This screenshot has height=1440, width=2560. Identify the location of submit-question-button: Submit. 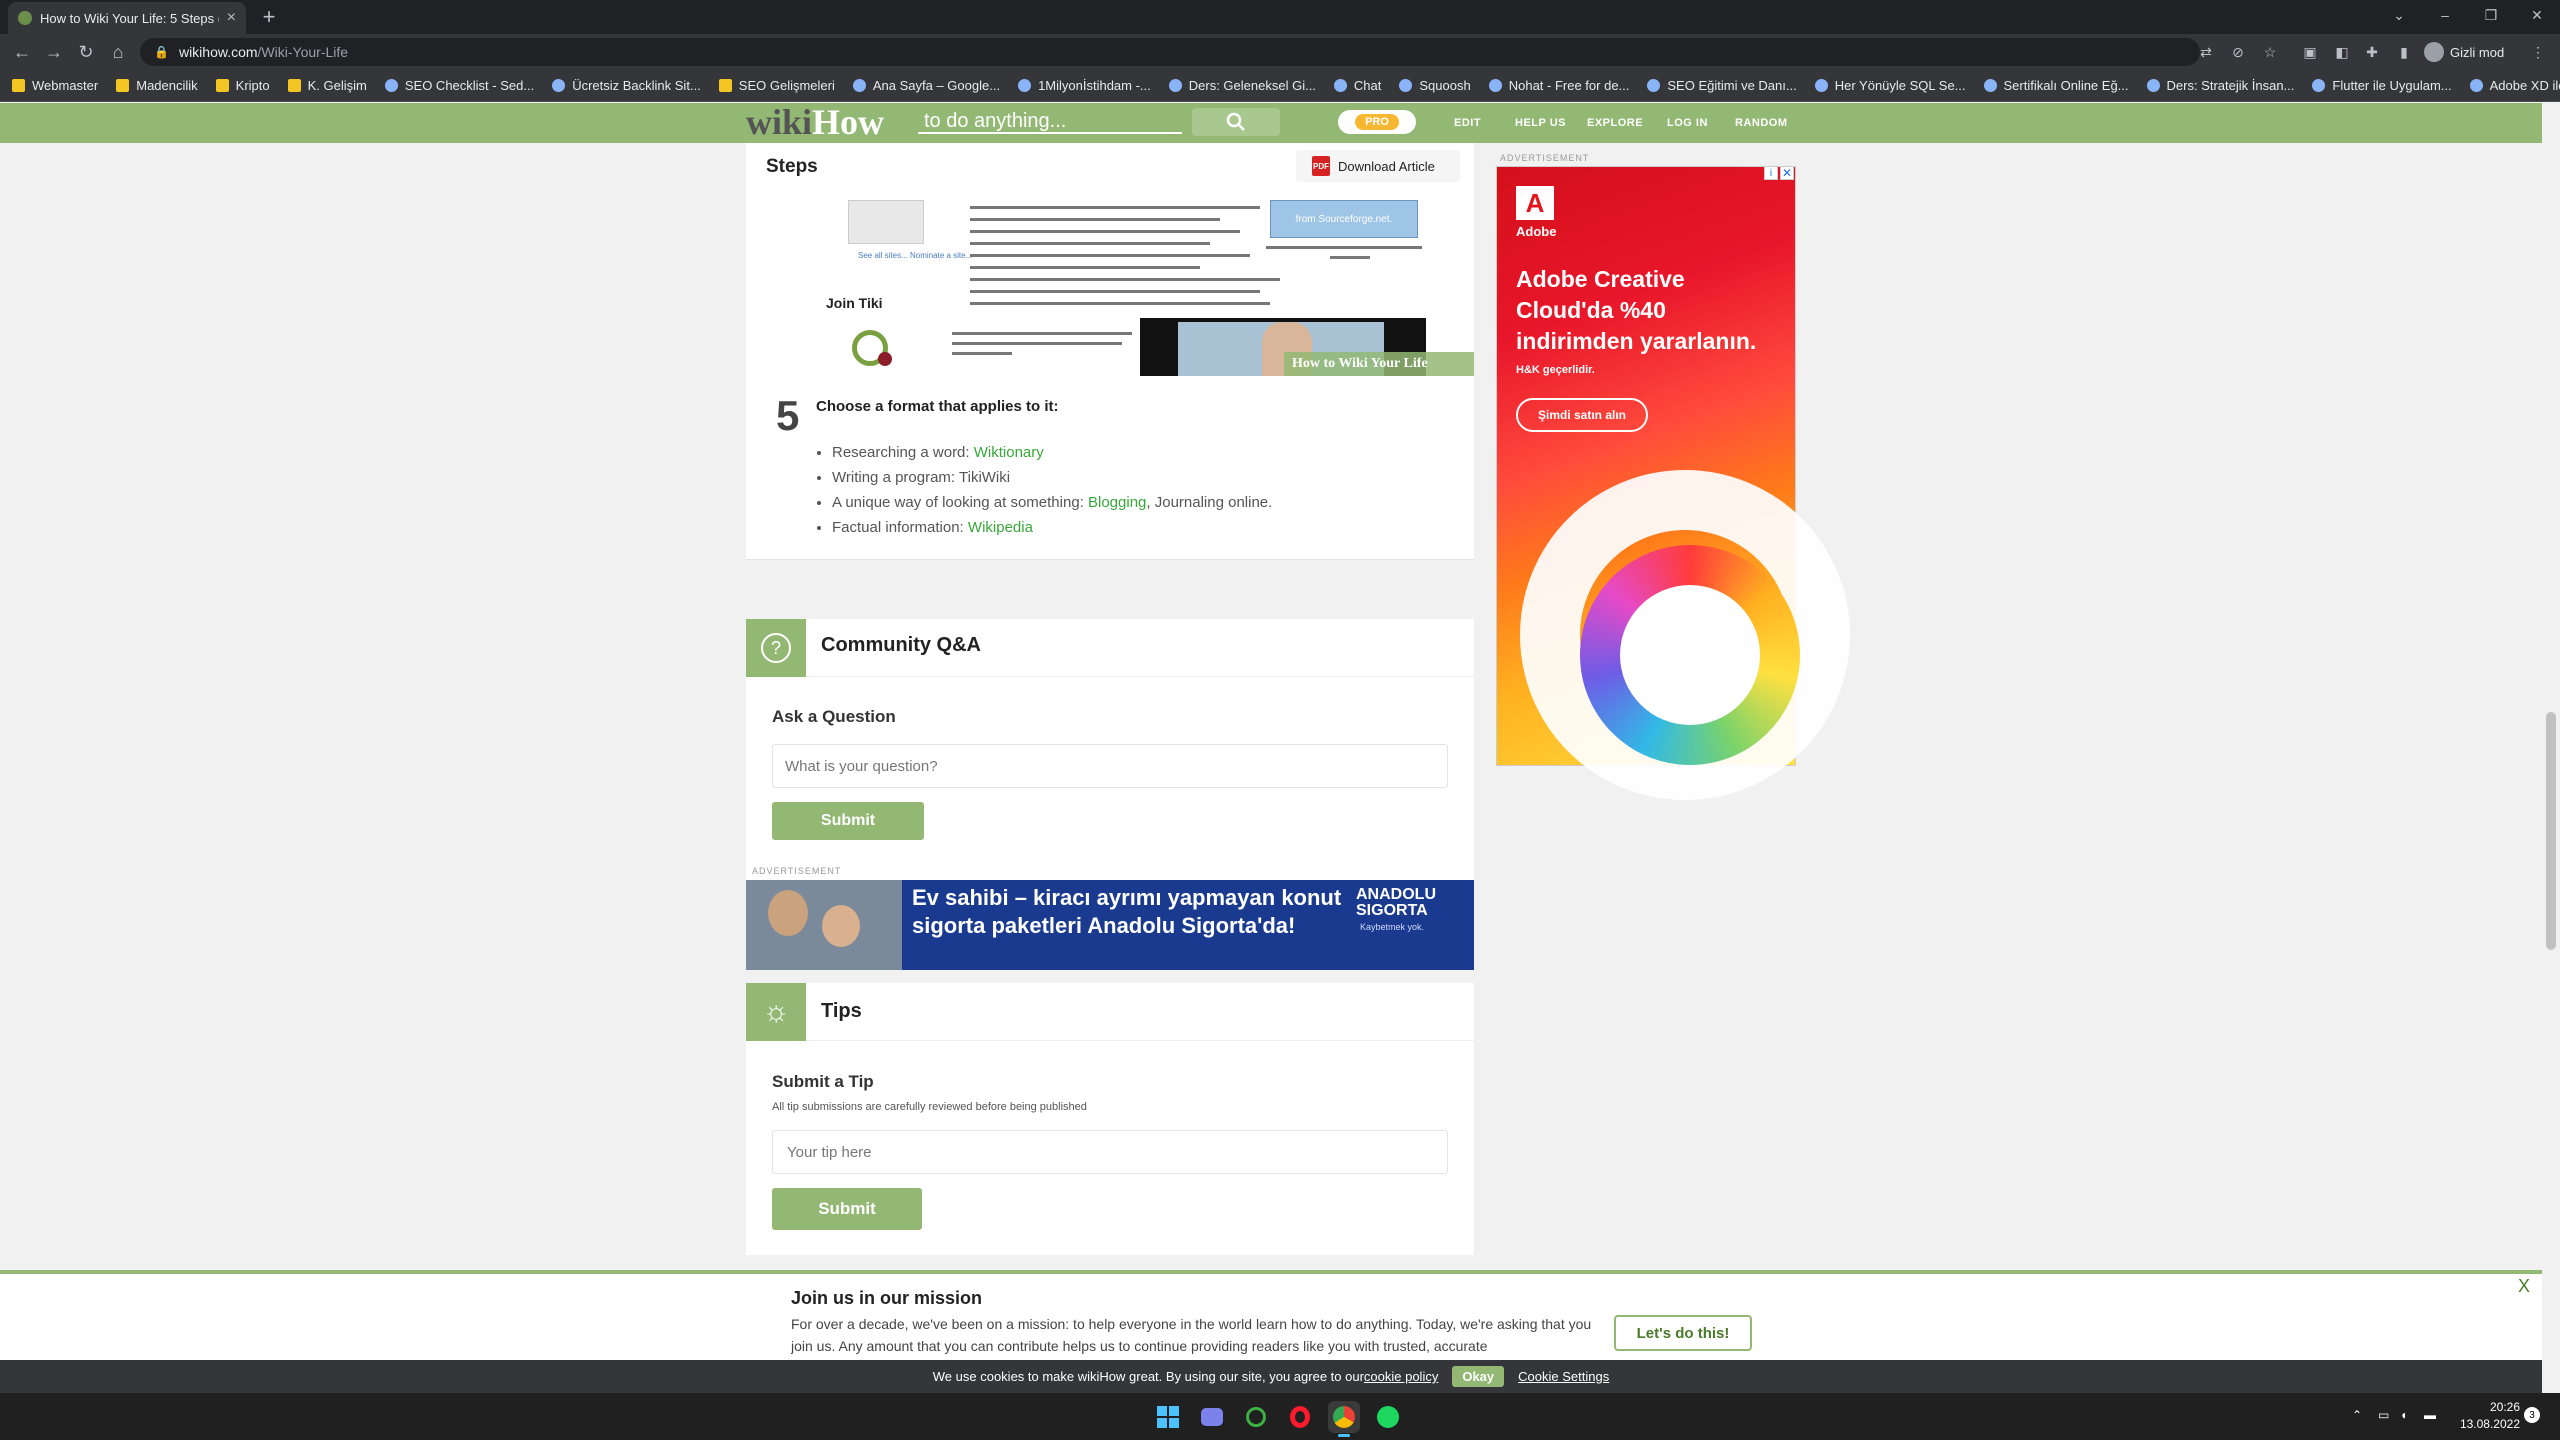
(848, 821).